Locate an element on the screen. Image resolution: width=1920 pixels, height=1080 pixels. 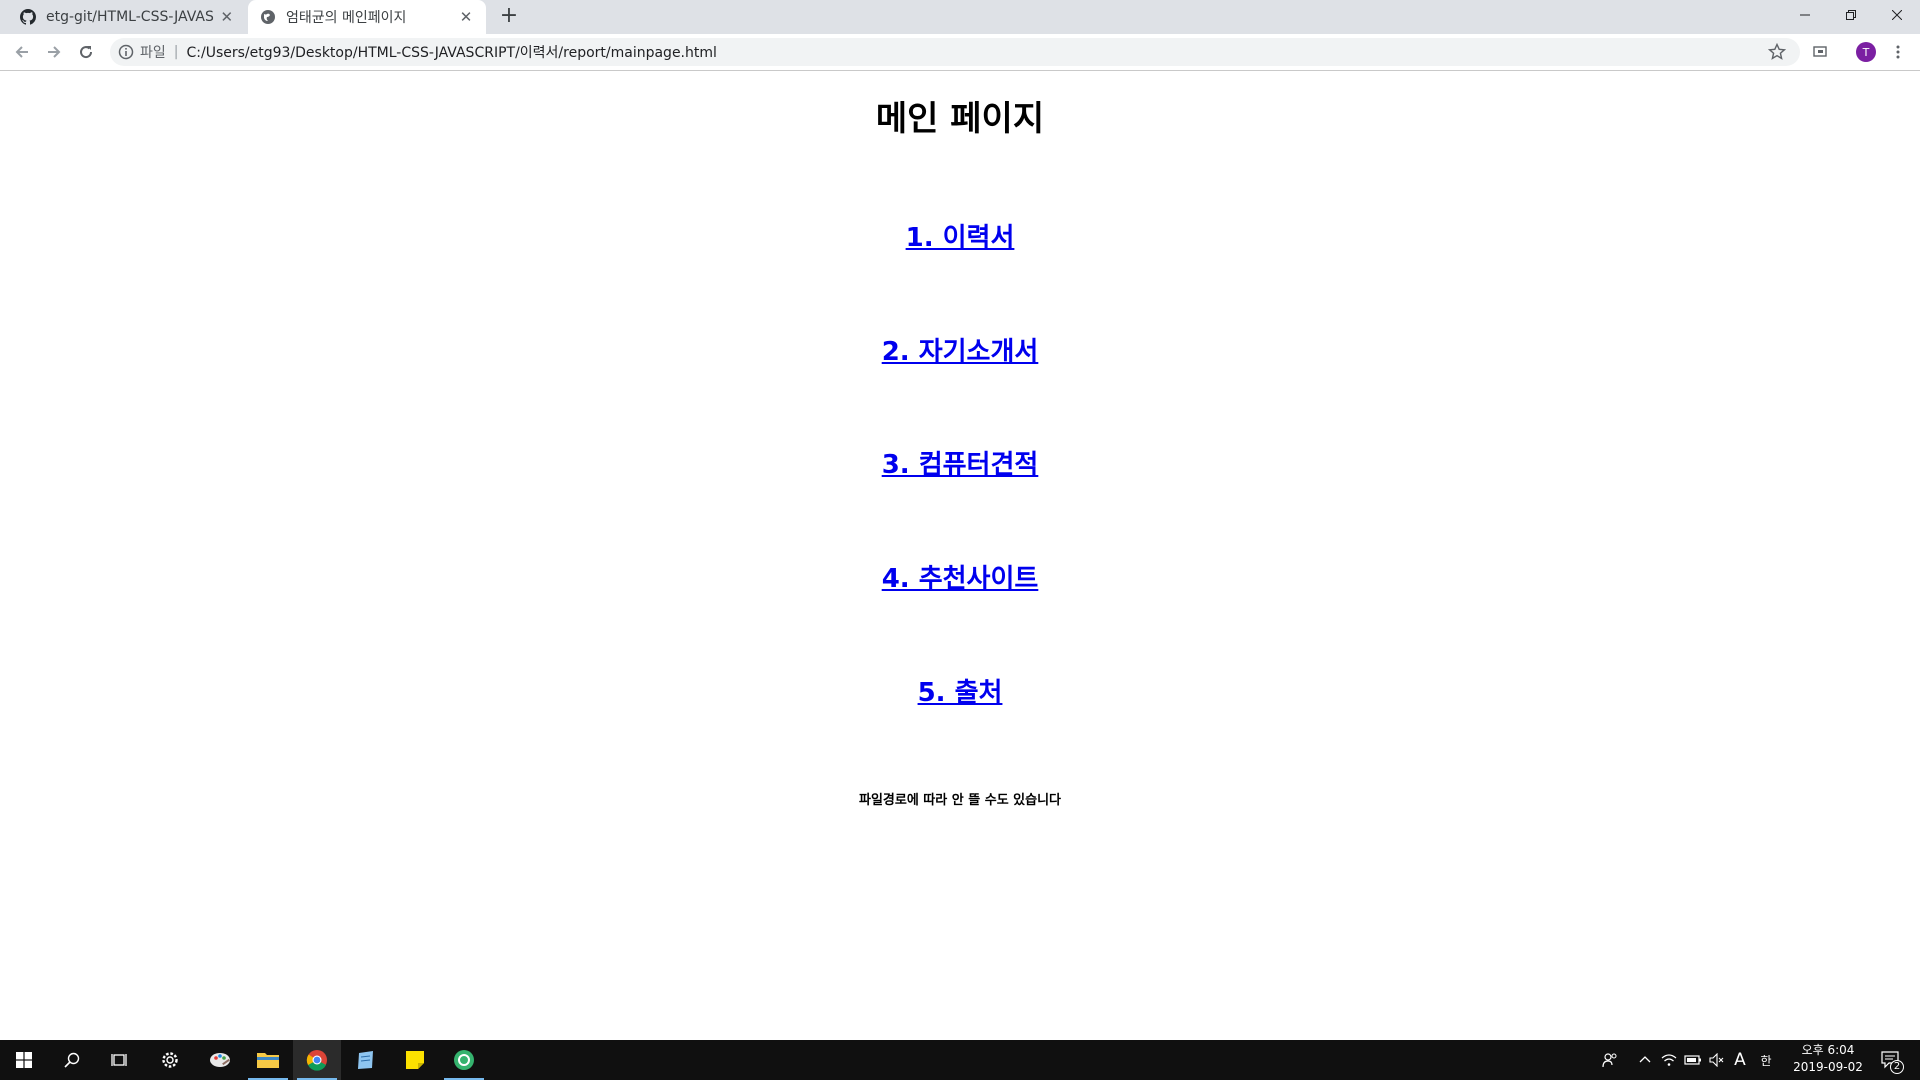
notepad-icon is located at coordinates (365, 1060).